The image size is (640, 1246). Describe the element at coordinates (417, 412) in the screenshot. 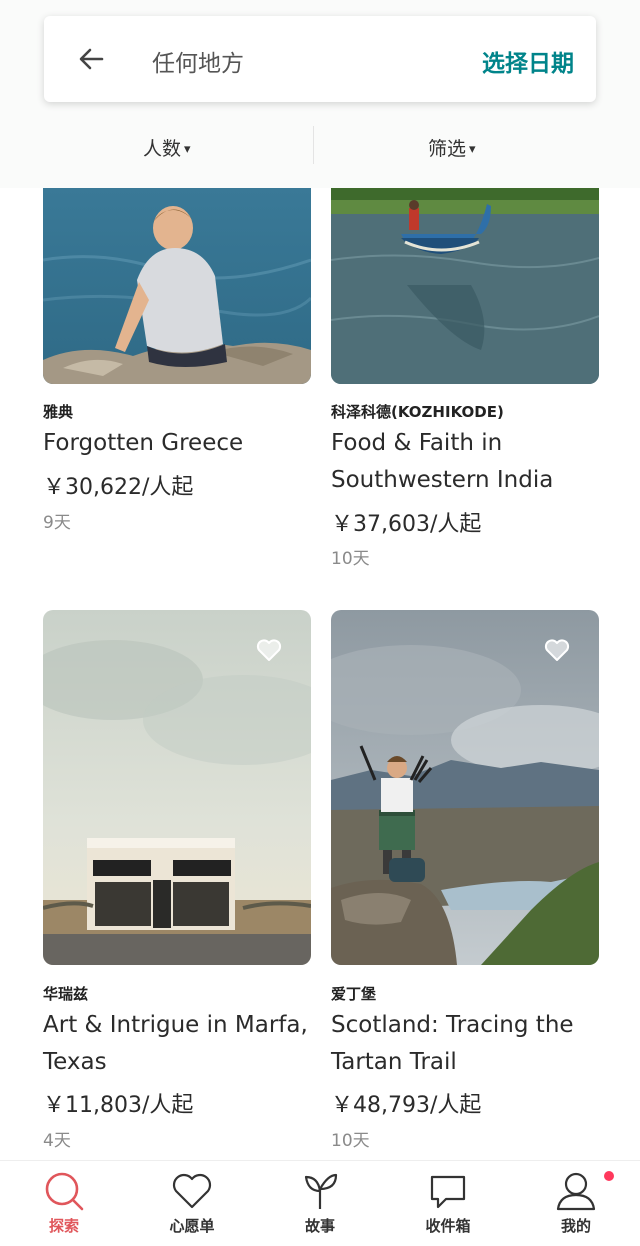

I see `experience-location: 科泽科德(KOZHIKODE)` at that location.